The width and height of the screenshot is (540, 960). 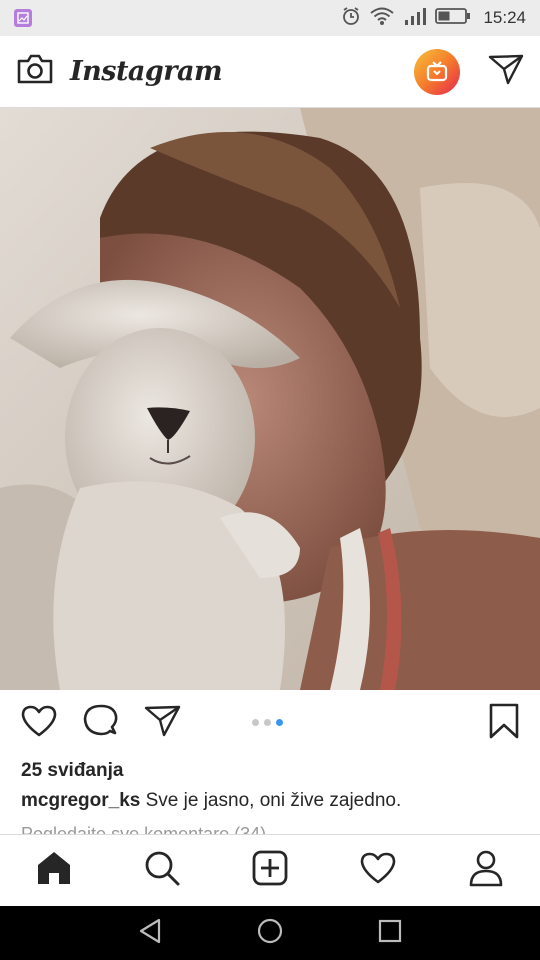 I want to click on system-navigation-bar, so click(x=270, y=933).